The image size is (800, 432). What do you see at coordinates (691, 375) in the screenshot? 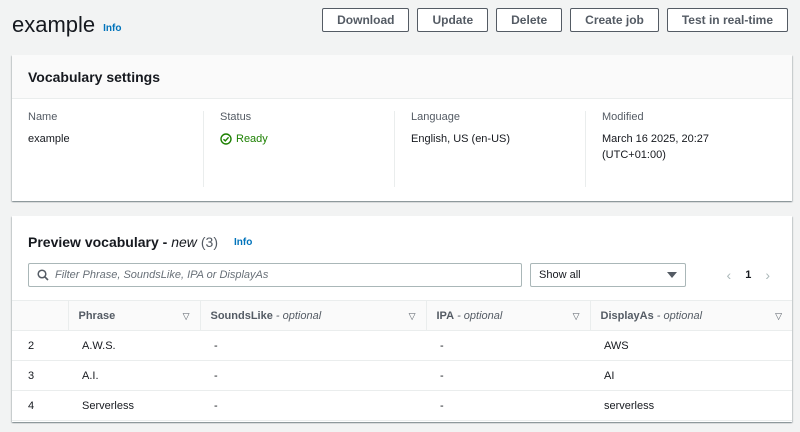
I see `cell-displayas: AI` at bounding box center [691, 375].